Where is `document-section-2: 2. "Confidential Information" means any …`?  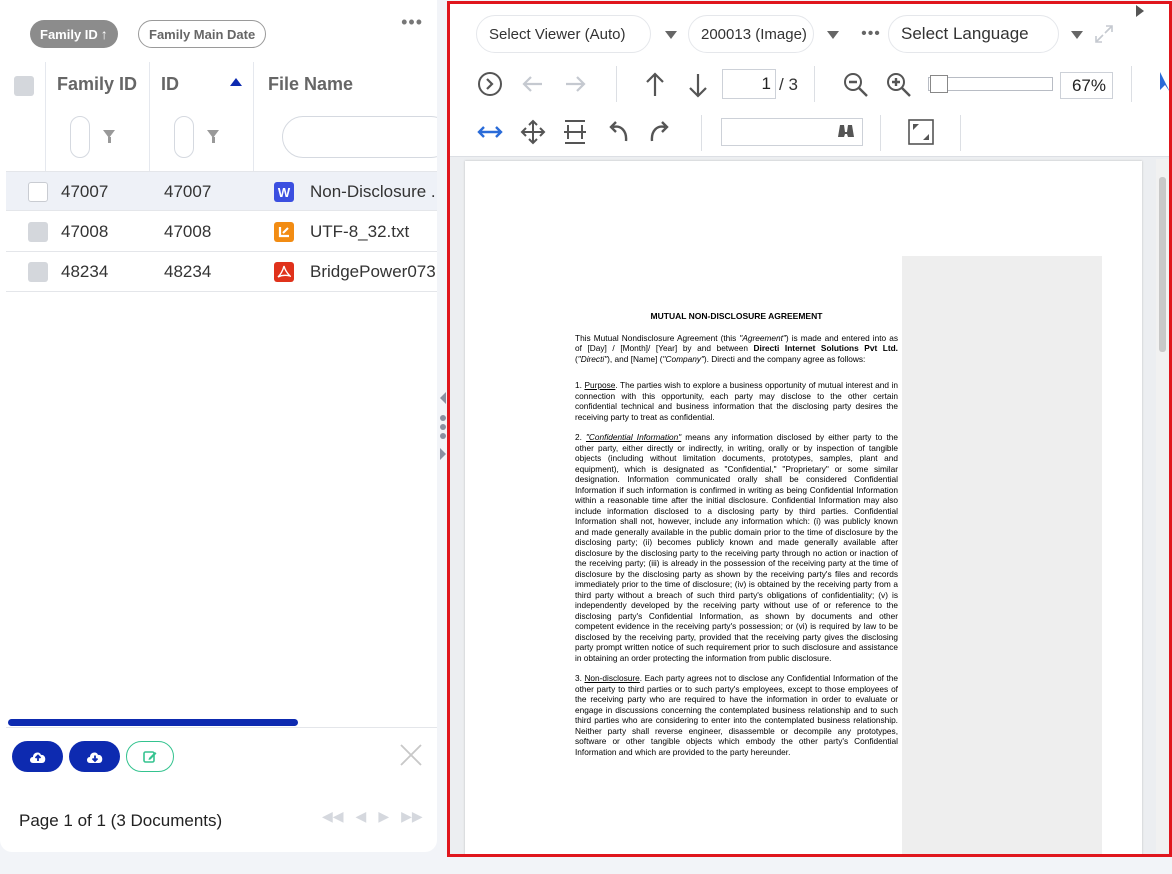
document-section-2: 2. "Confidential Information" means any … is located at coordinates (736, 547).